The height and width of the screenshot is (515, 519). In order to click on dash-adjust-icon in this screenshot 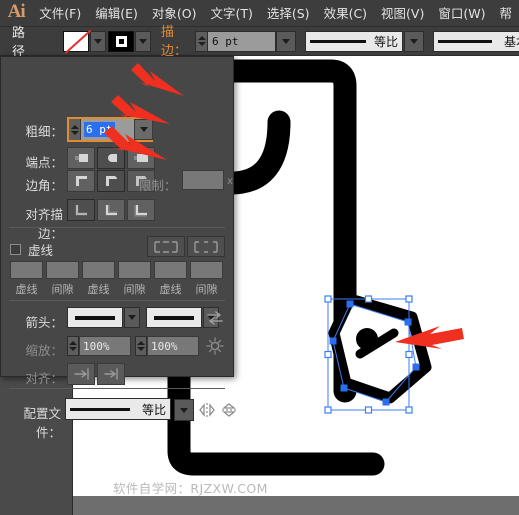, I will do `click(206, 246)`.